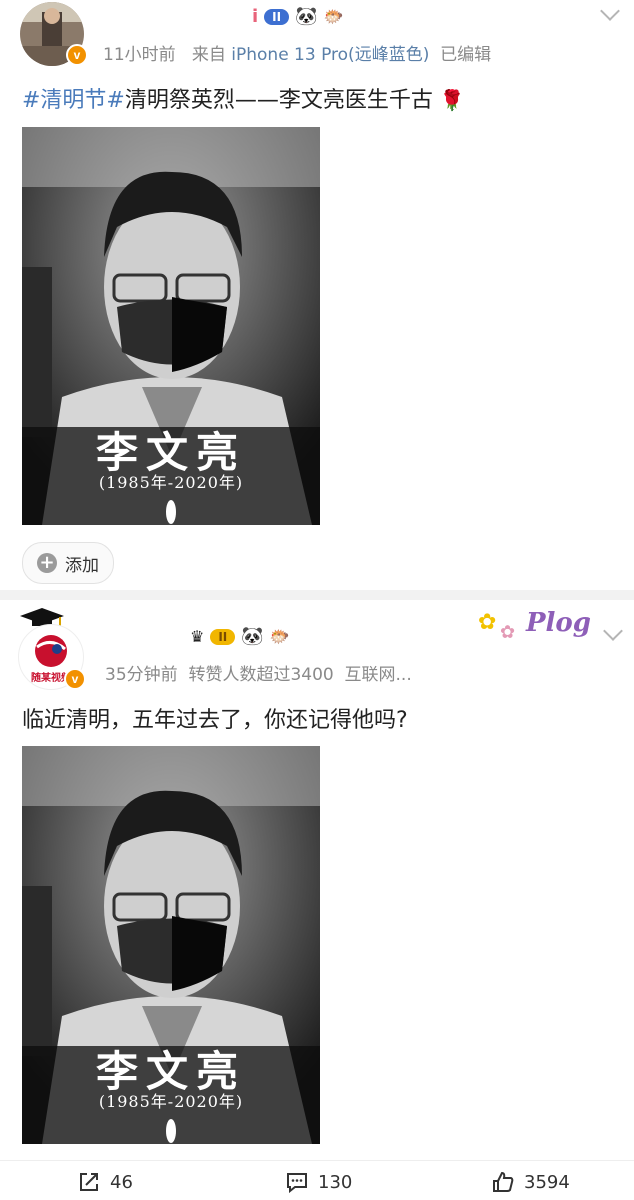  What do you see at coordinates (52, 649) in the screenshot?
I see `avatar: 随某视频 v` at bounding box center [52, 649].